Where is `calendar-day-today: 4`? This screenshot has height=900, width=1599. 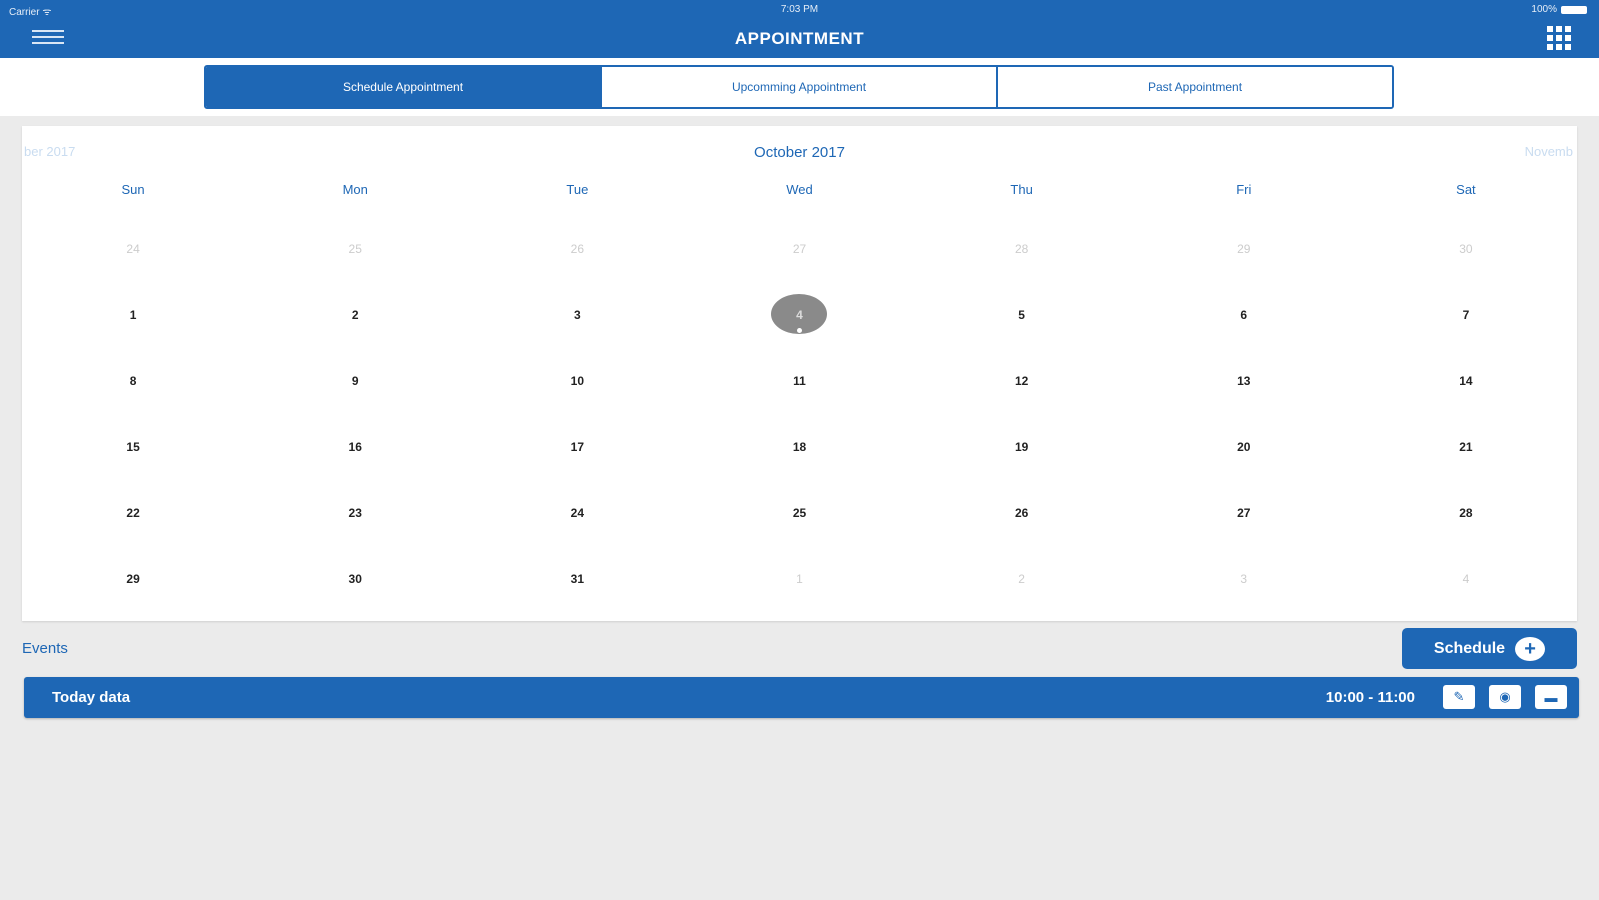 calendar-day-today: 4 is located at coordinates (799, 315).